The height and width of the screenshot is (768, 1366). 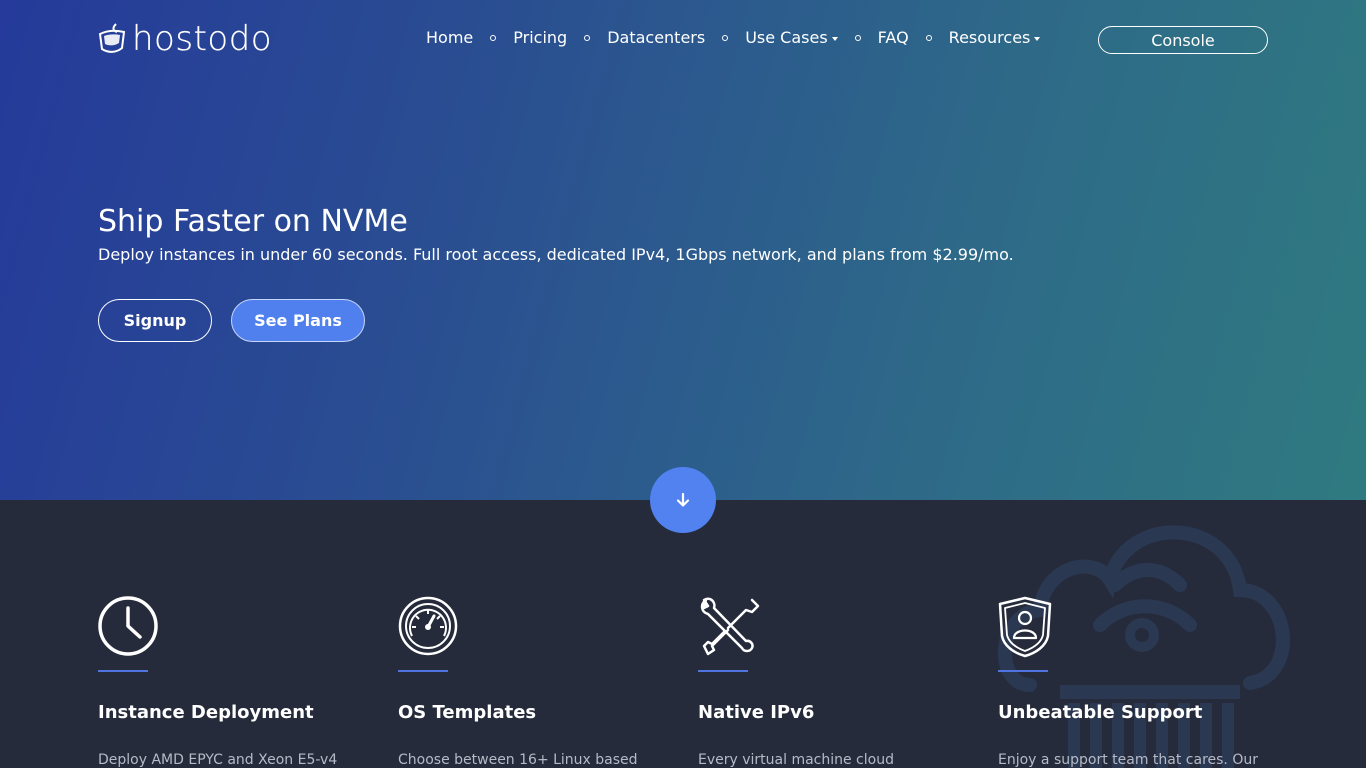 I want to click on feature-title: OS Templates, so click(x=467, y=712).